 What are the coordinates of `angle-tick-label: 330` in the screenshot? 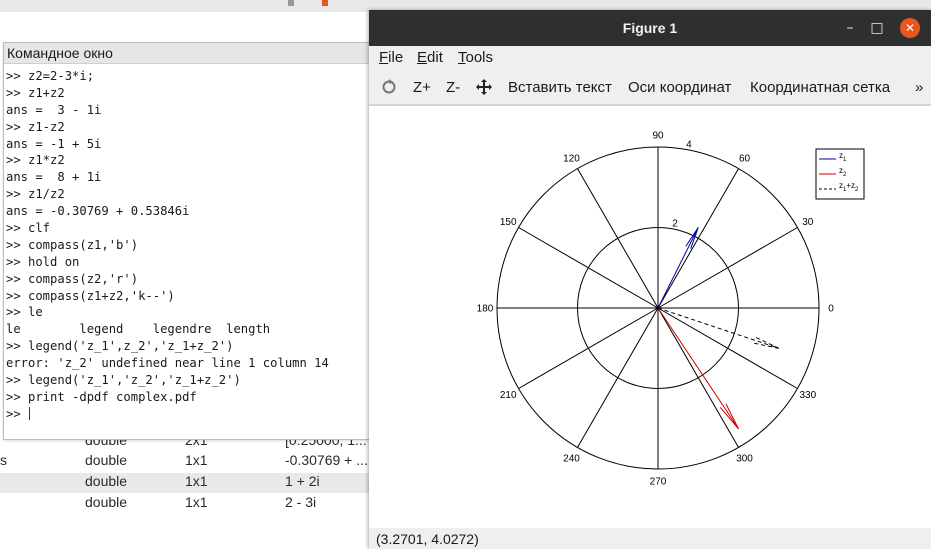 It's located at (807, 395).